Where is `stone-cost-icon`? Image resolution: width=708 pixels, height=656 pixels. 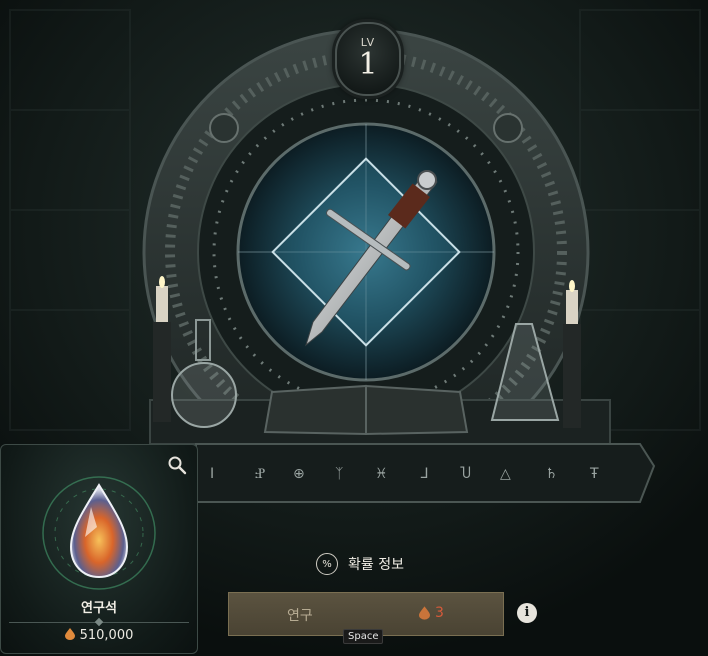
stone-cost-icon is located at coordinates (424, 613).